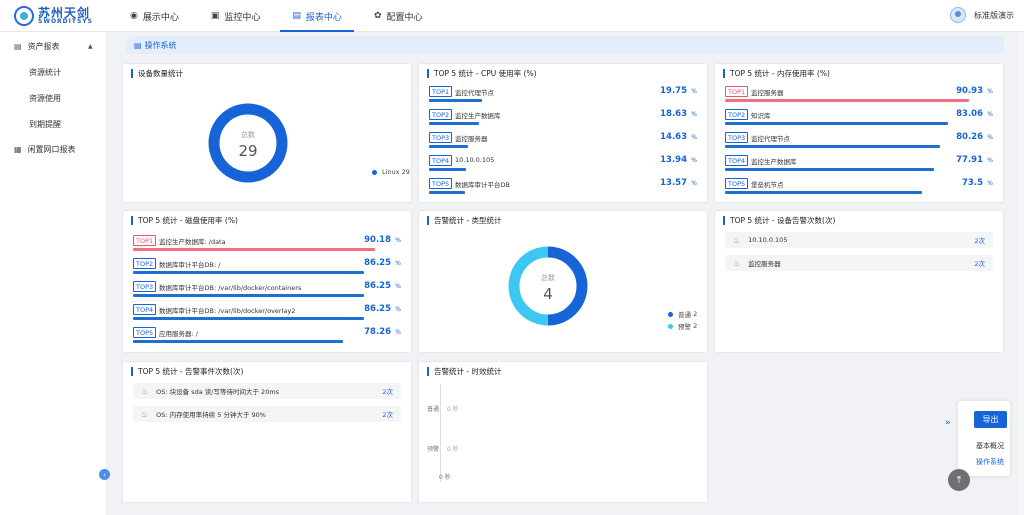 This screenshot has height=515, width=1024. Describe the element at coordinates (65, 21) in the screenshot. I see `logo-subname: SWORDITSYS` at that location.